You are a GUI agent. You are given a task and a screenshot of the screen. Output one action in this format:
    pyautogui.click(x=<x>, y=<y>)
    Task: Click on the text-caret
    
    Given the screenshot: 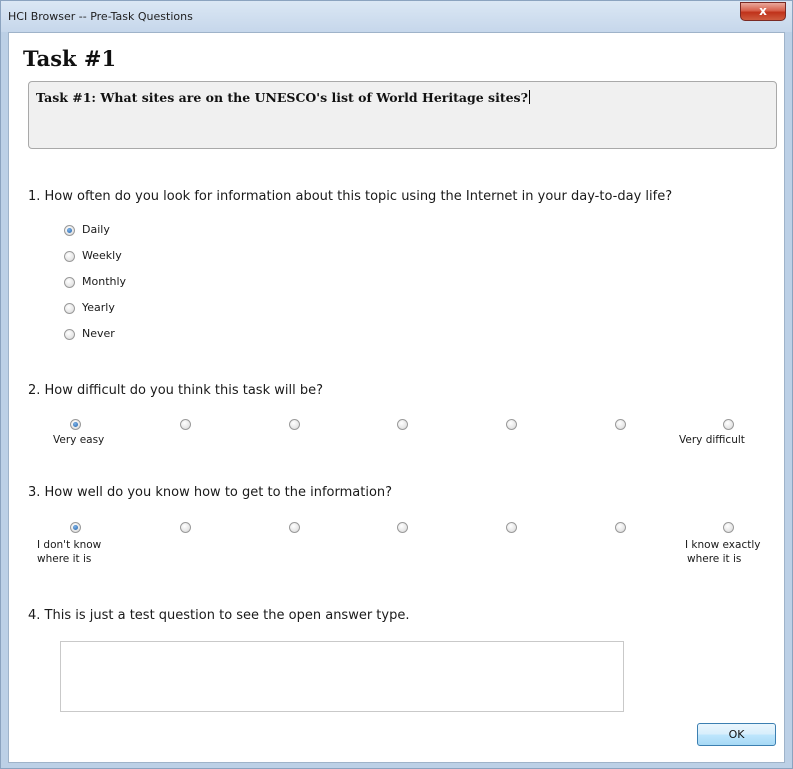 What is the action you would take?
    pyautogui.click(x=529, y=97)
    